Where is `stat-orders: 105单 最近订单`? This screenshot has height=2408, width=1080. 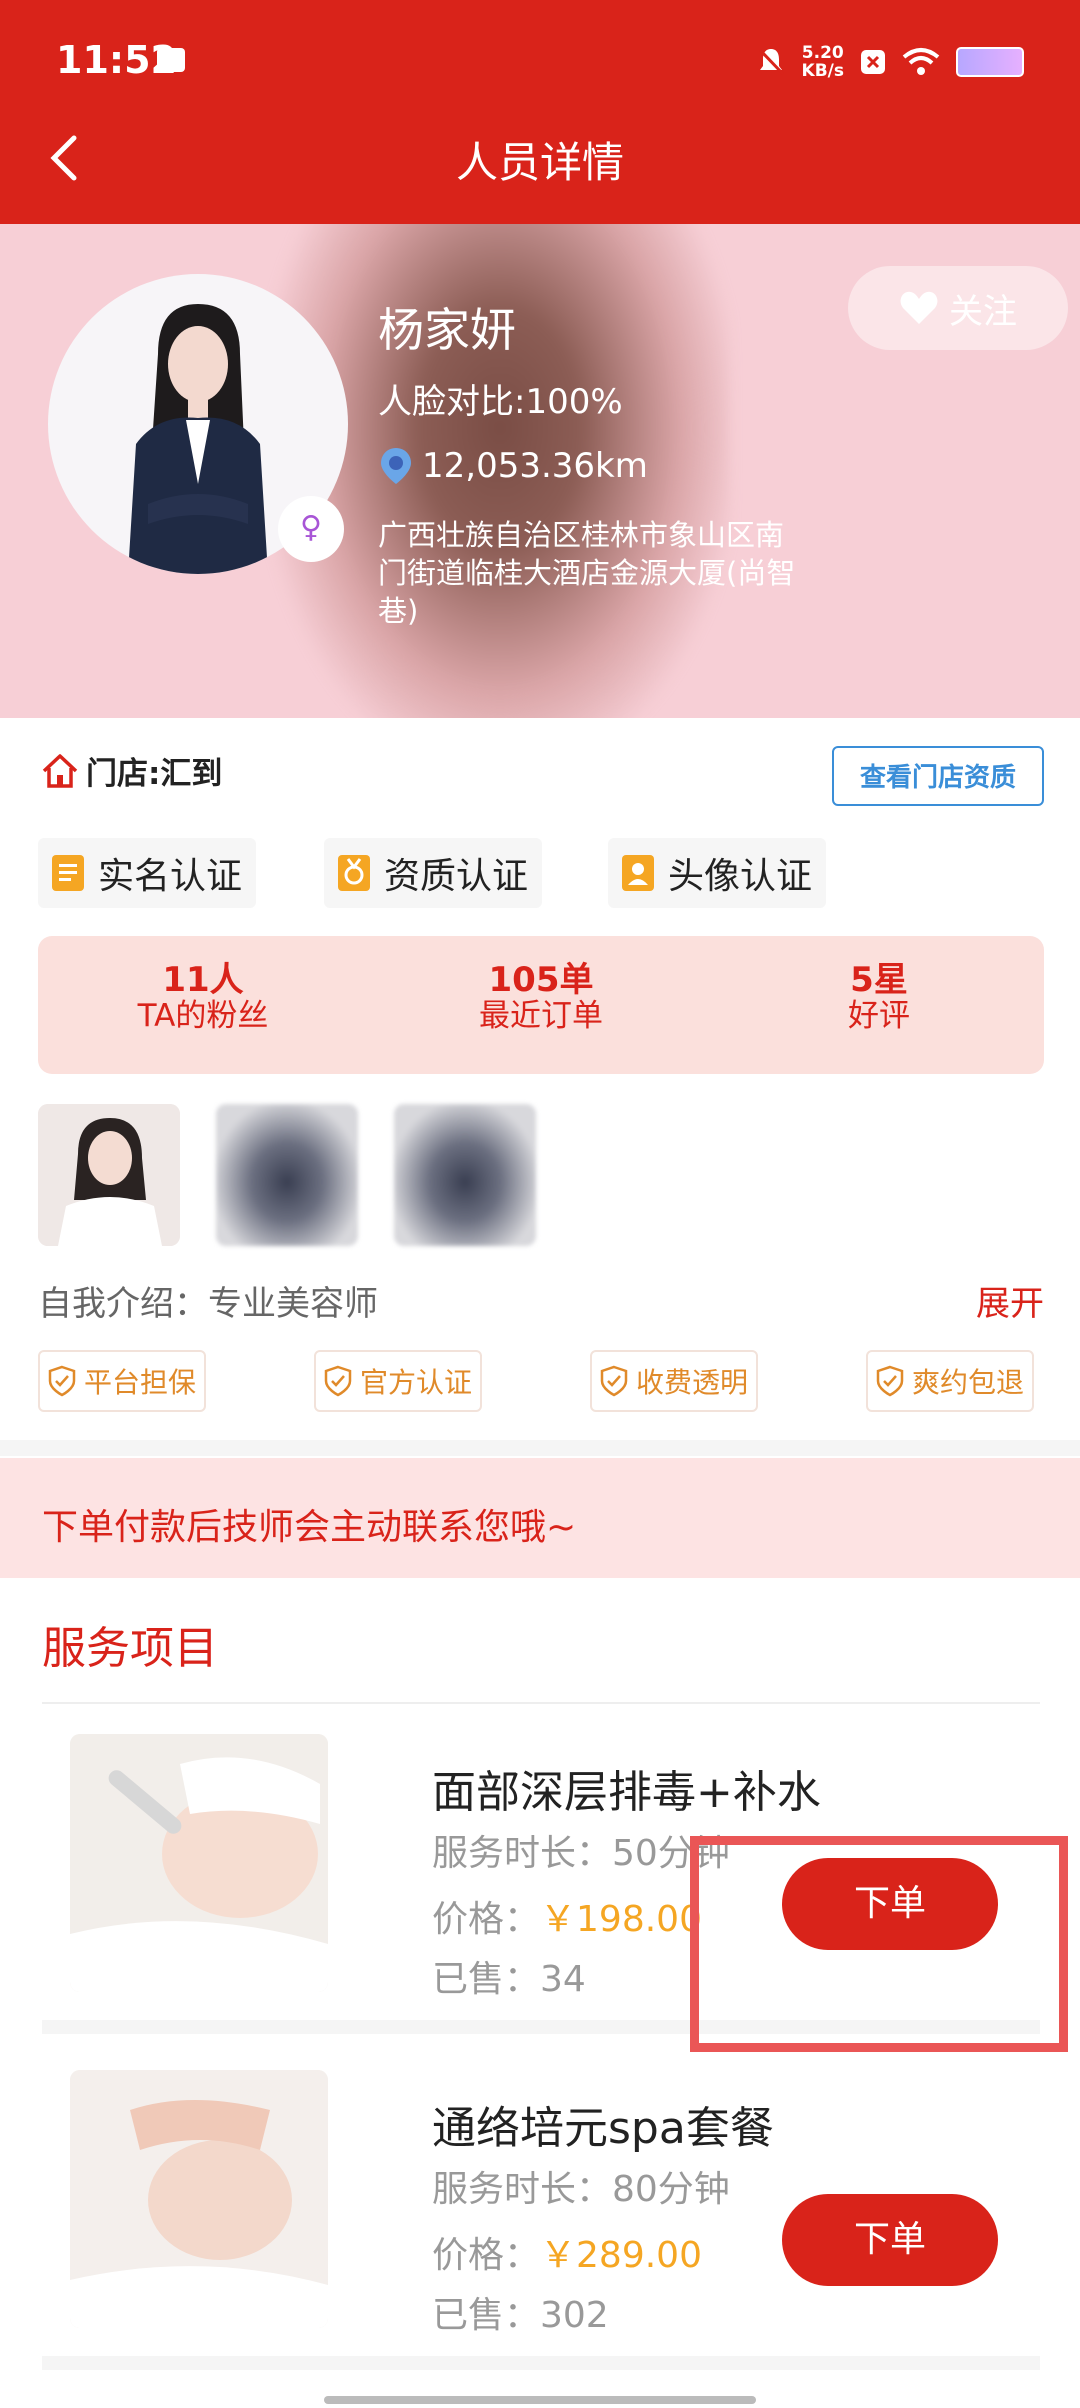 stat-orders: 105单 最近订单 is located at coordinates (541, 998).